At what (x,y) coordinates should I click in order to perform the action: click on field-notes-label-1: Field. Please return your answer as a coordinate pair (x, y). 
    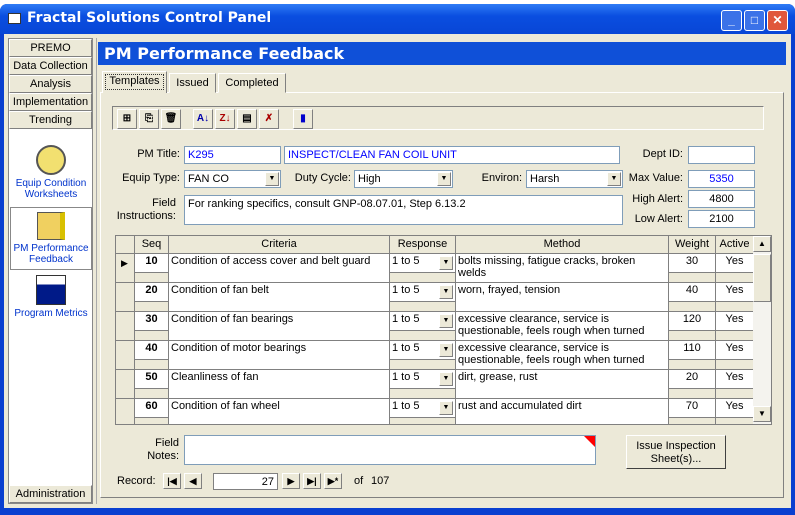
    Looking at the image, I should click on (167, 443).